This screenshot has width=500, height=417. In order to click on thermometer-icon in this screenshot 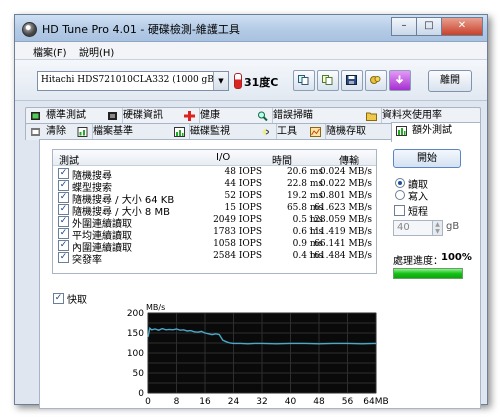, I will do `click(238, 81)`.